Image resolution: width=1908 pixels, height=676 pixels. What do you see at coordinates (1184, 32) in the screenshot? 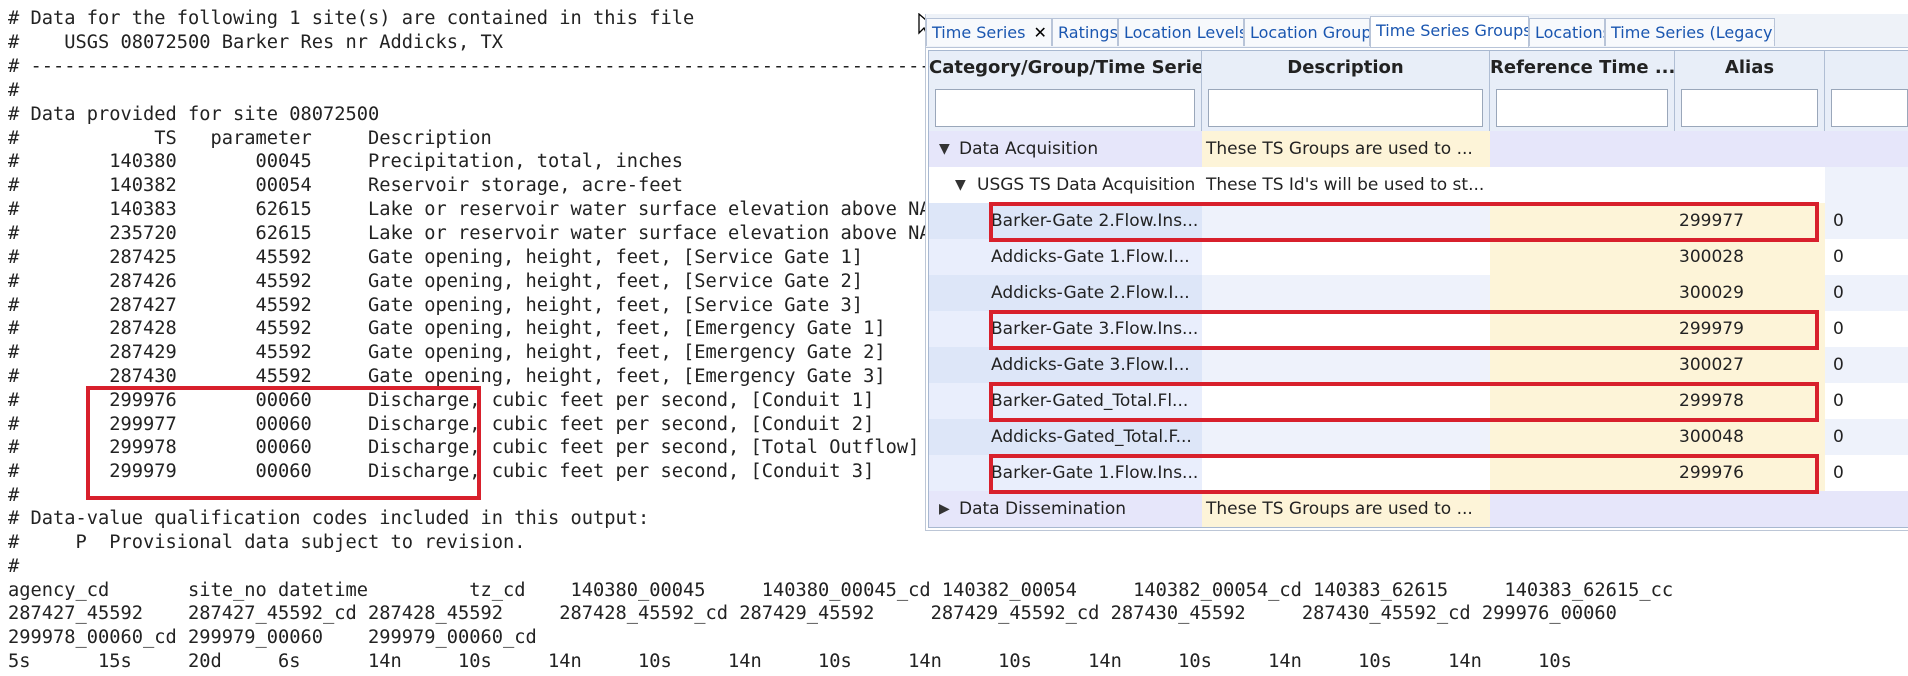
I see `tab-label: Location Levels` at bounding box center [1184, 32].